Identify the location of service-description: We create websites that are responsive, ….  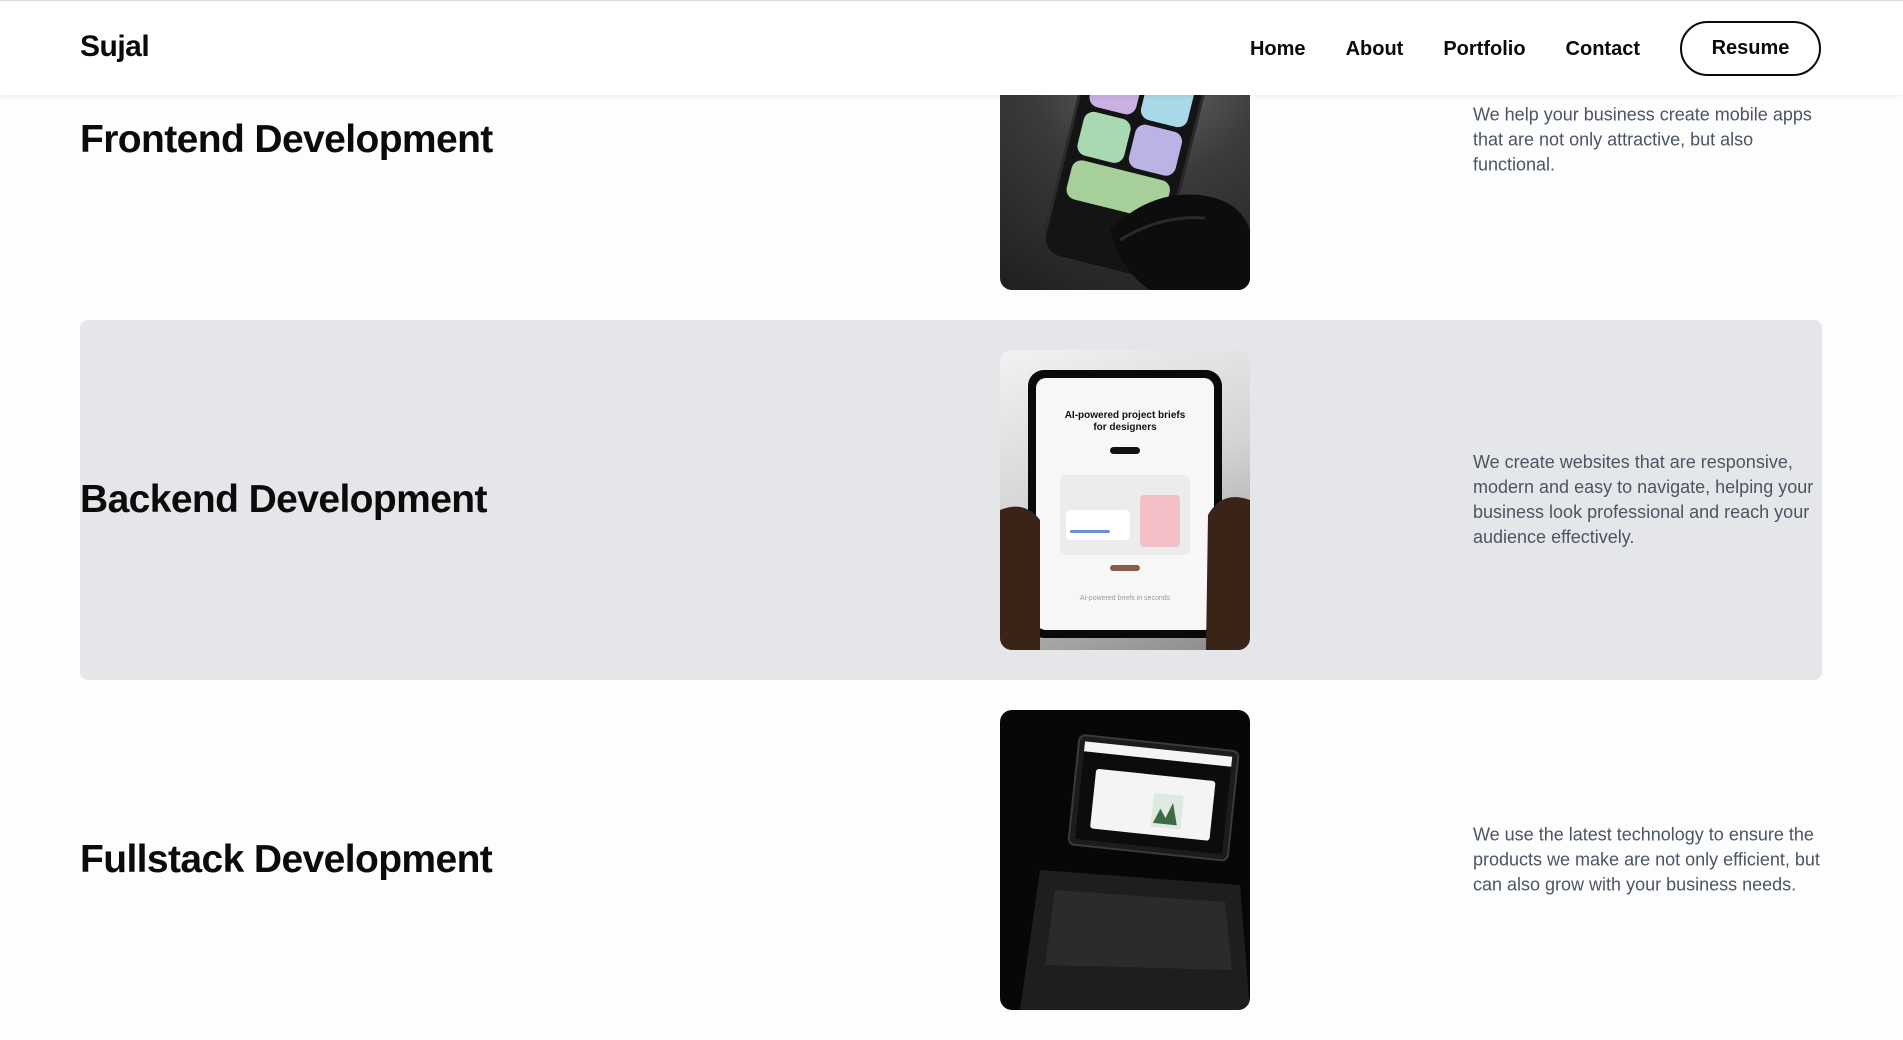
(1643, 499).